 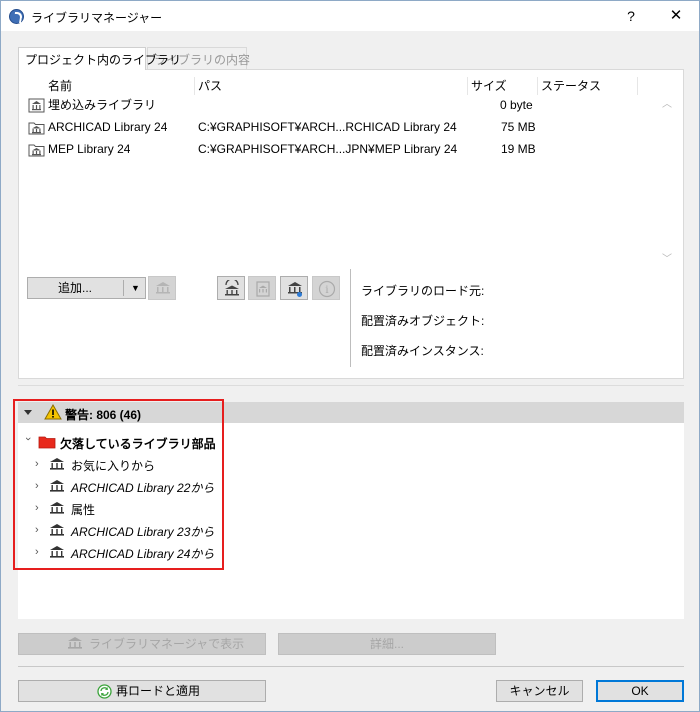 I want to click on remove-library-button, so click(x=162, y=288).